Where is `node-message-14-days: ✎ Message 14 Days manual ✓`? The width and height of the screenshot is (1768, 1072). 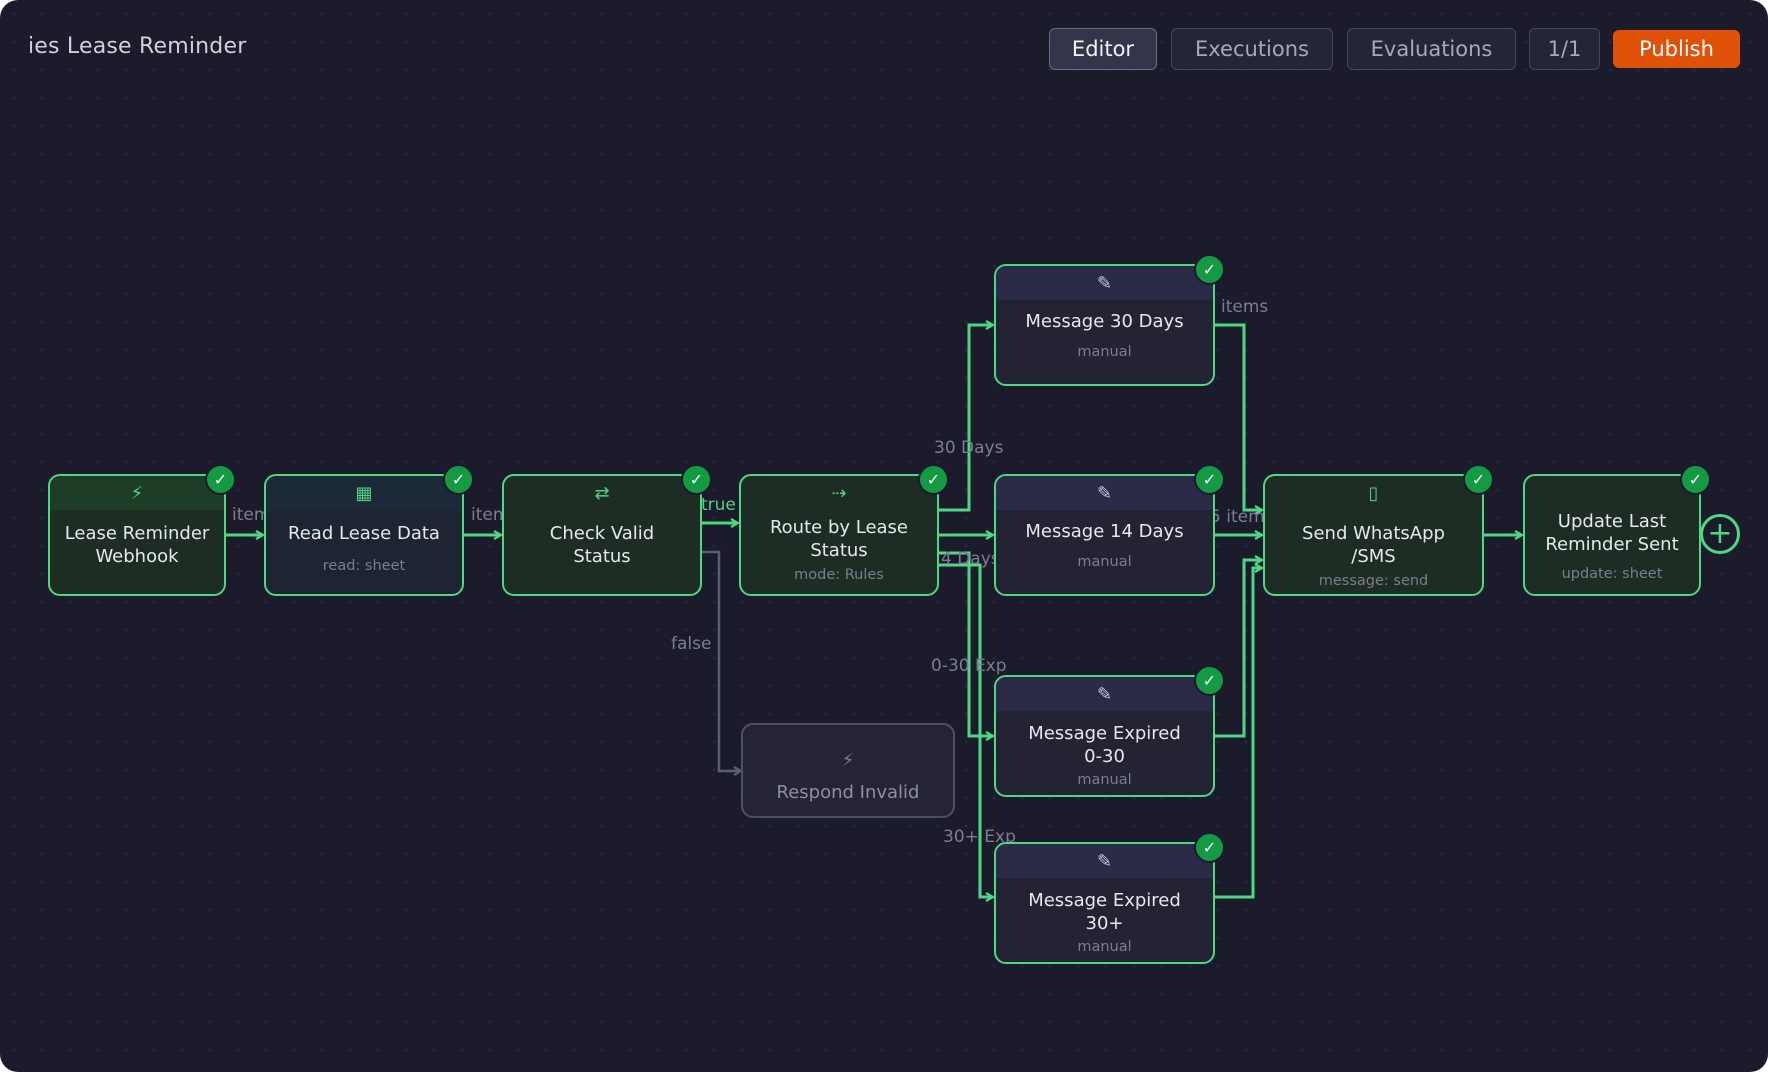
node-message-14-days: ✎ Message 14 Days manual ✓ is located at coordinates (1109, 530).